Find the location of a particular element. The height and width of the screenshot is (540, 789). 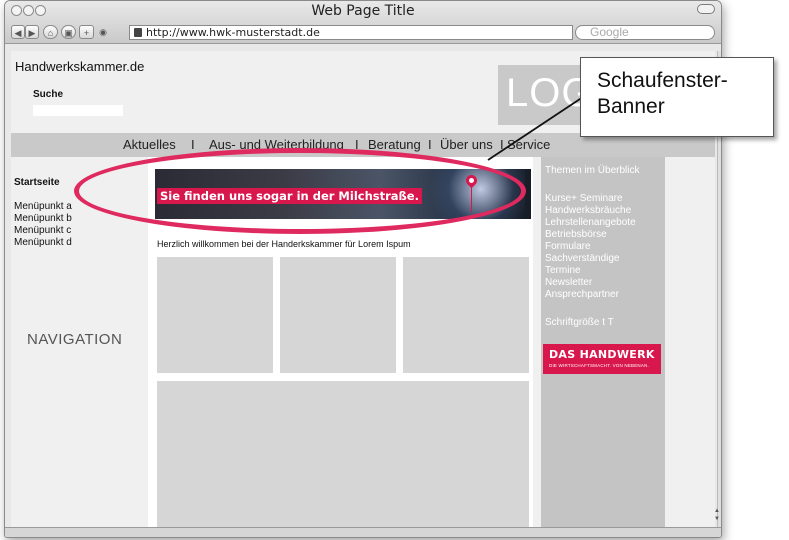

search-input is located at coordinates (78, 110).